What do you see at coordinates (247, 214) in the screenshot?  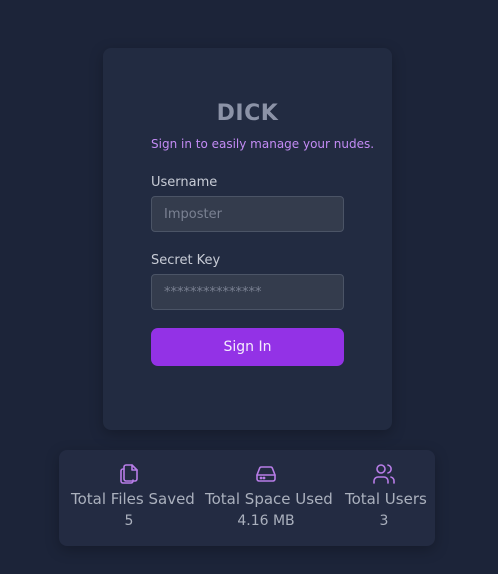 I see `username-input` at bounding box center [247, 214].